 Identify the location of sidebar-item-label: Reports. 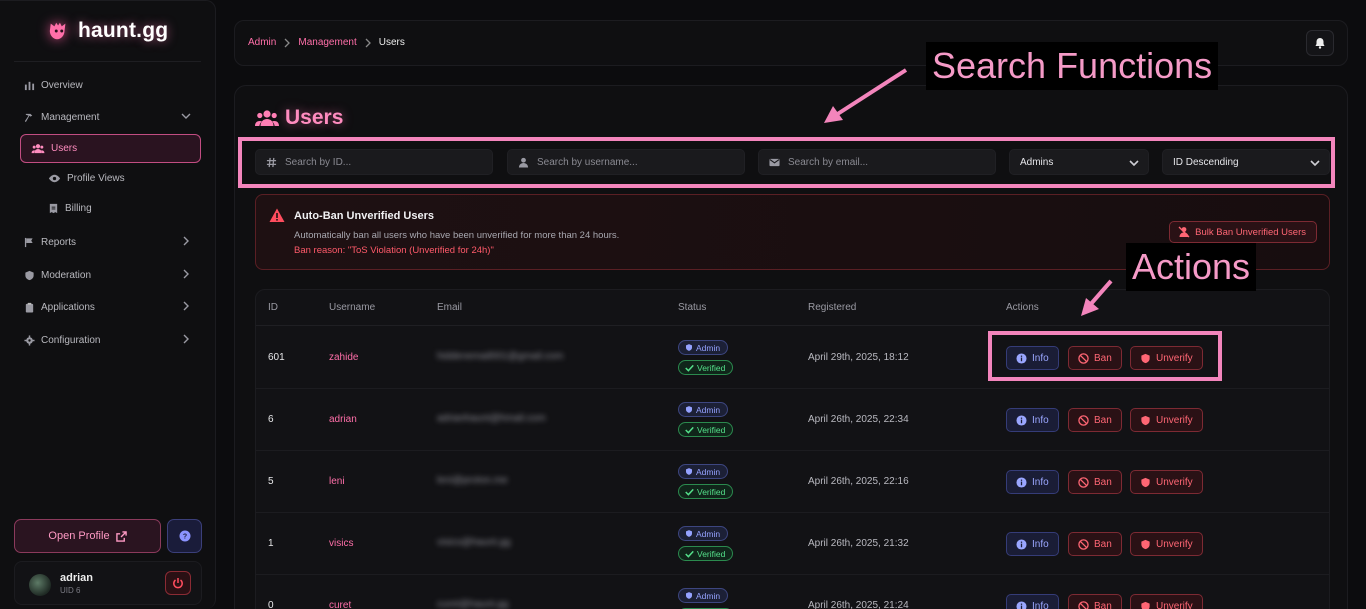
(59, 242).